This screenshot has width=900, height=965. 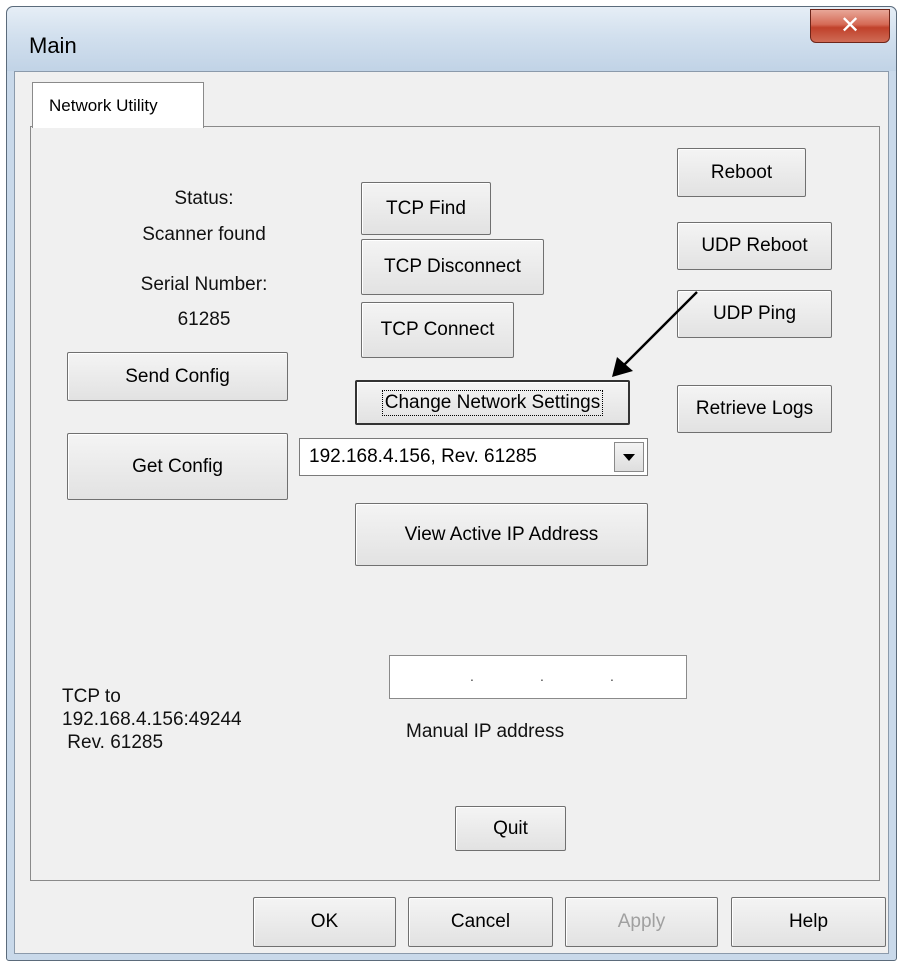 I want to click on device-select: 192.168.4.156, Rev. 61285, so click(x=473, y=457).